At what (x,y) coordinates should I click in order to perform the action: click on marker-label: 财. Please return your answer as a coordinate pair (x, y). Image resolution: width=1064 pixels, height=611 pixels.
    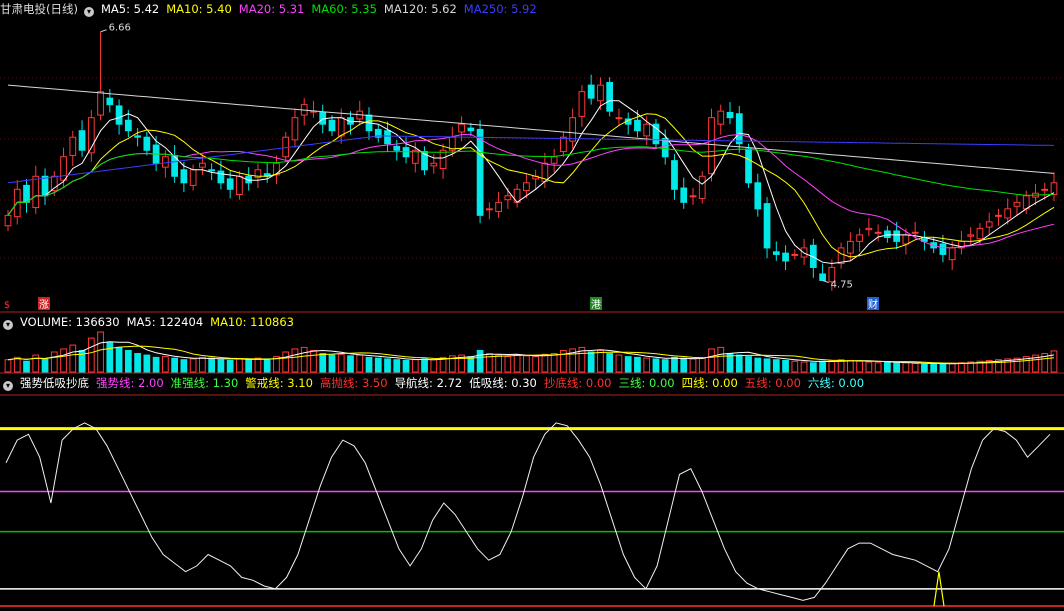
    Looking at the image, I should click on (873, 304).